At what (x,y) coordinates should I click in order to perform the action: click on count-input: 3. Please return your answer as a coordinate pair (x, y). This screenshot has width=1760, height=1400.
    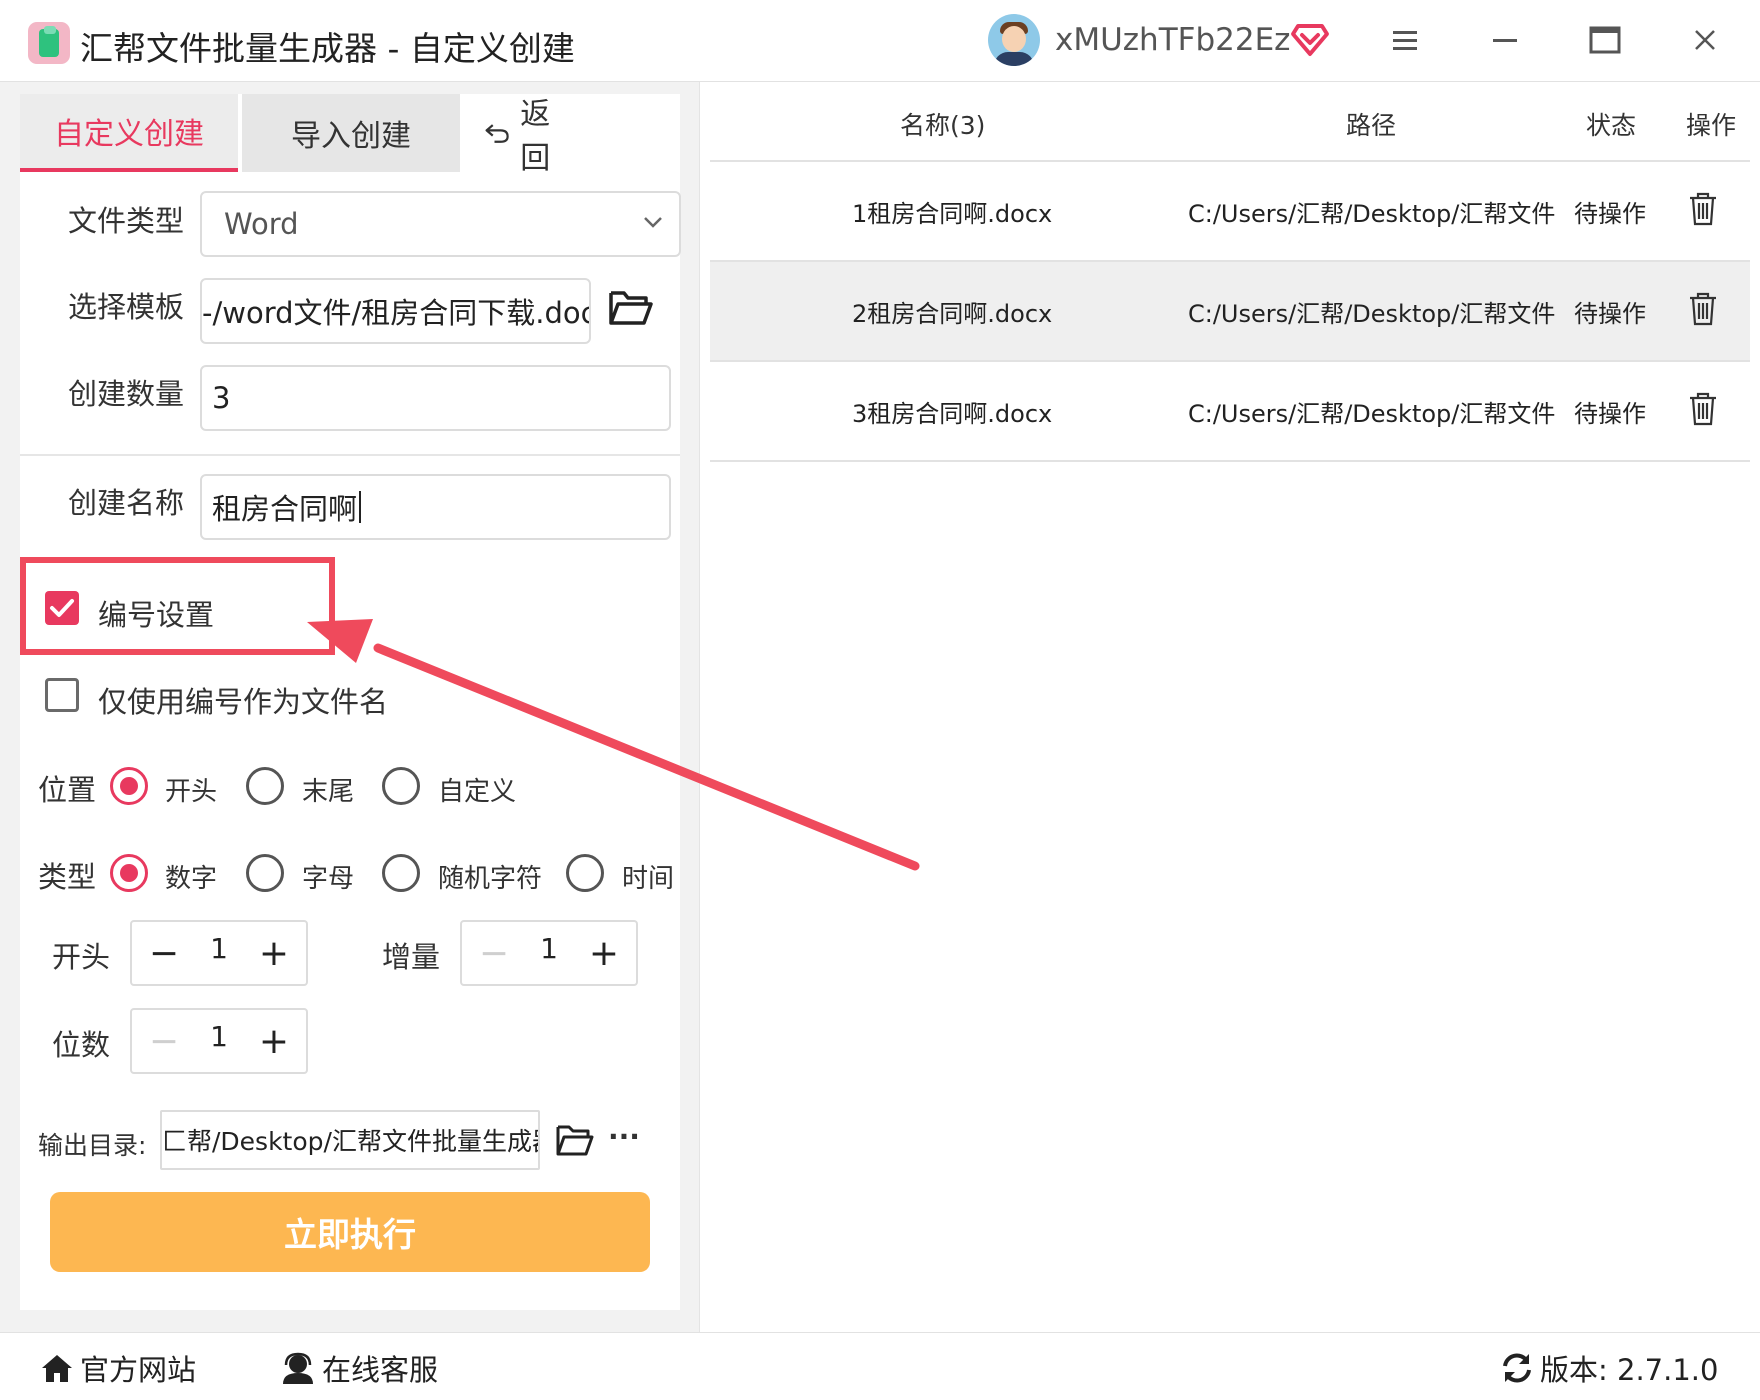
    Looking at the image, I should click on (435, 398).